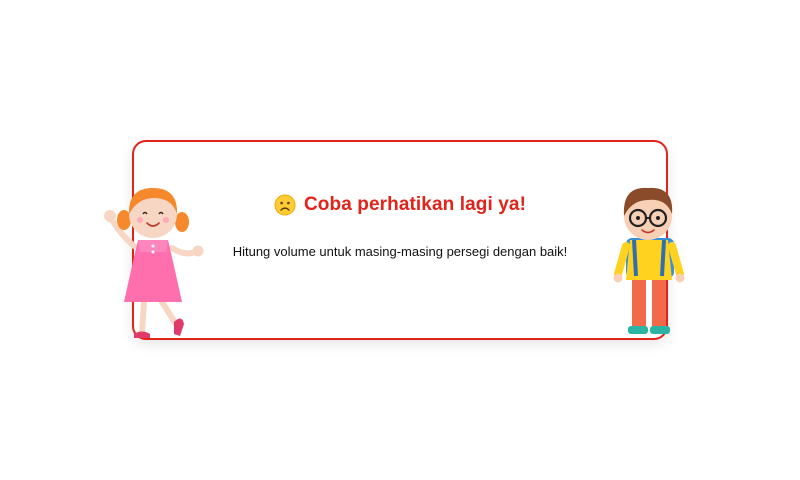  I want to click on girl-illustration, so click(154, 263).